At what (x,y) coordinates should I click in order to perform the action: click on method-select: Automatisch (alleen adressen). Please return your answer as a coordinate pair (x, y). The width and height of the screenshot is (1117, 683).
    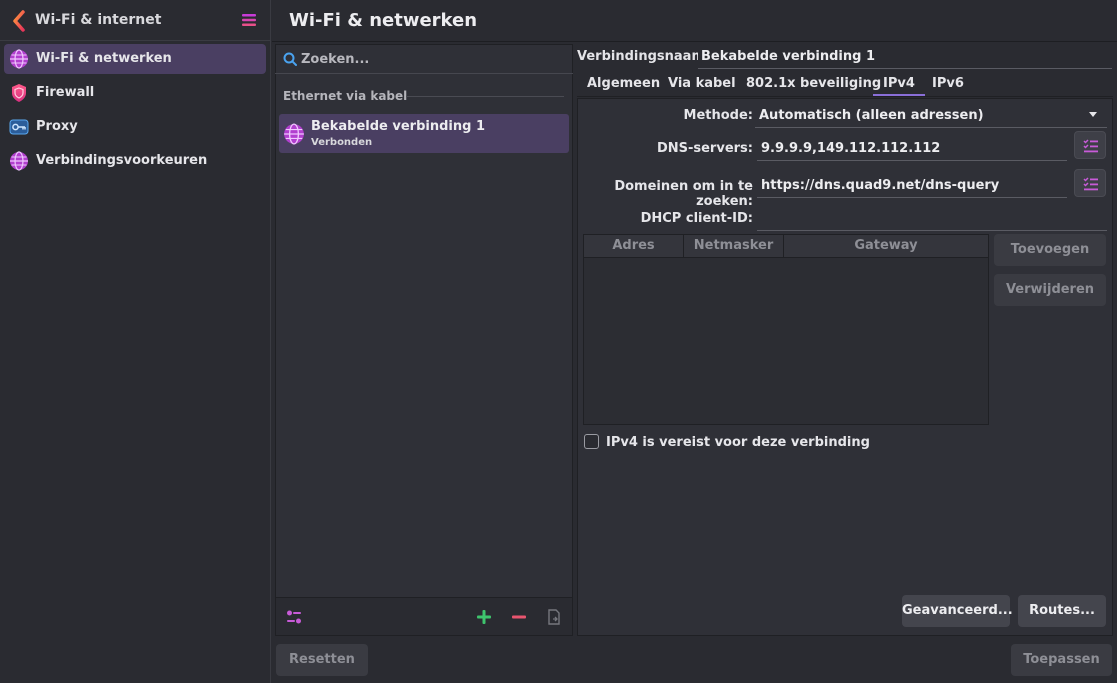
    Looking at the image, I should click on (931, 115).